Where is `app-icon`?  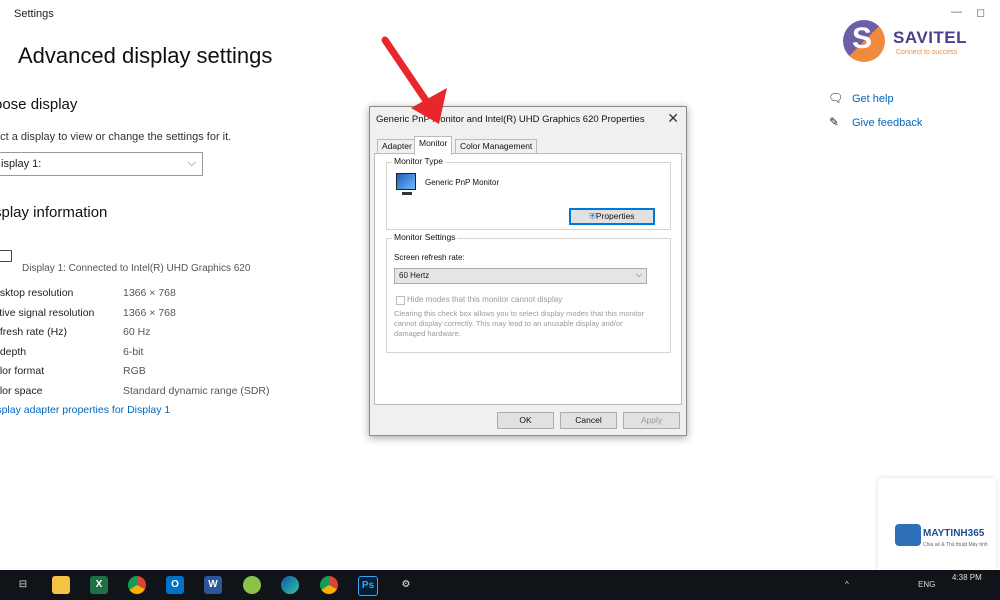
app-icon is located at coordinates (252, 585).